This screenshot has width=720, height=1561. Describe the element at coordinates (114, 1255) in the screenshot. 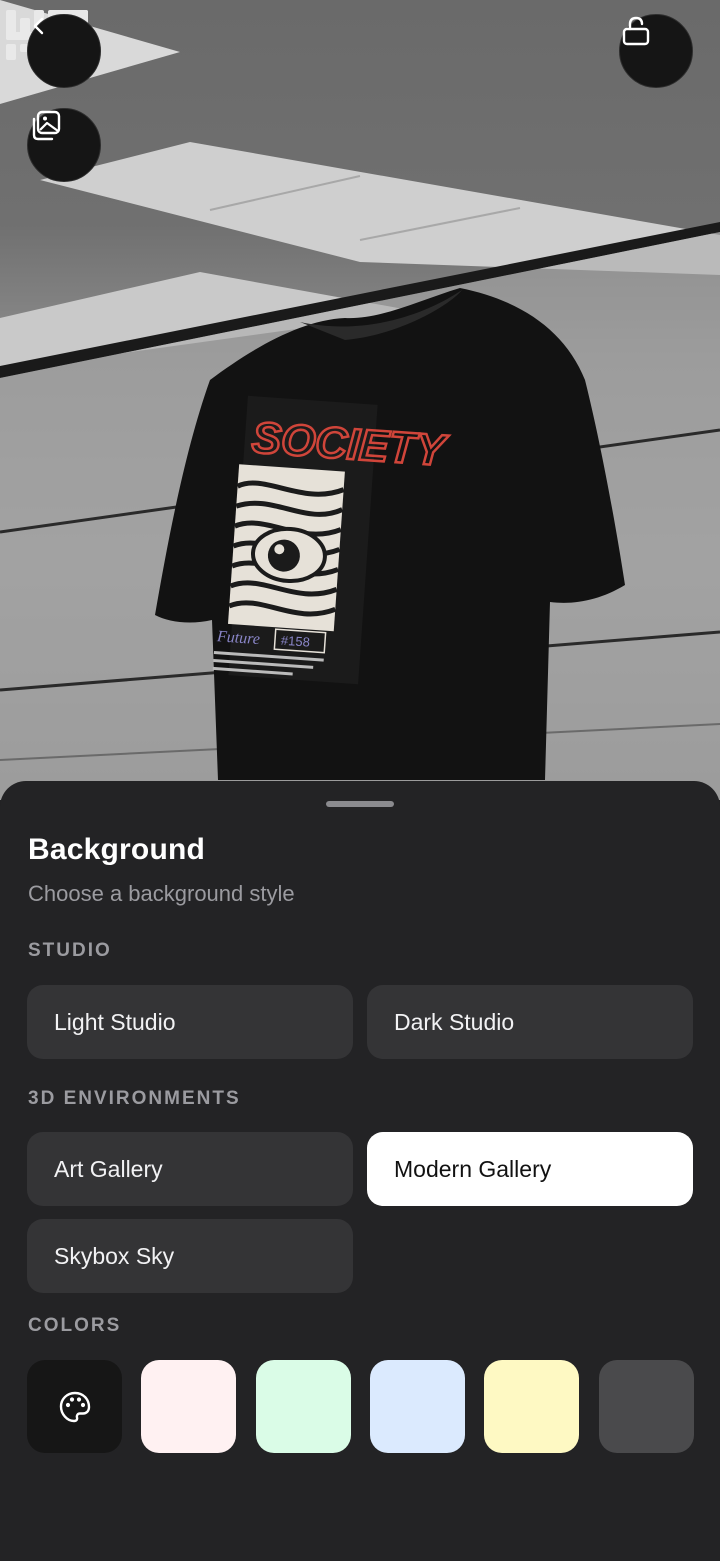

I see `option-label: Skybox Sky` at that location.